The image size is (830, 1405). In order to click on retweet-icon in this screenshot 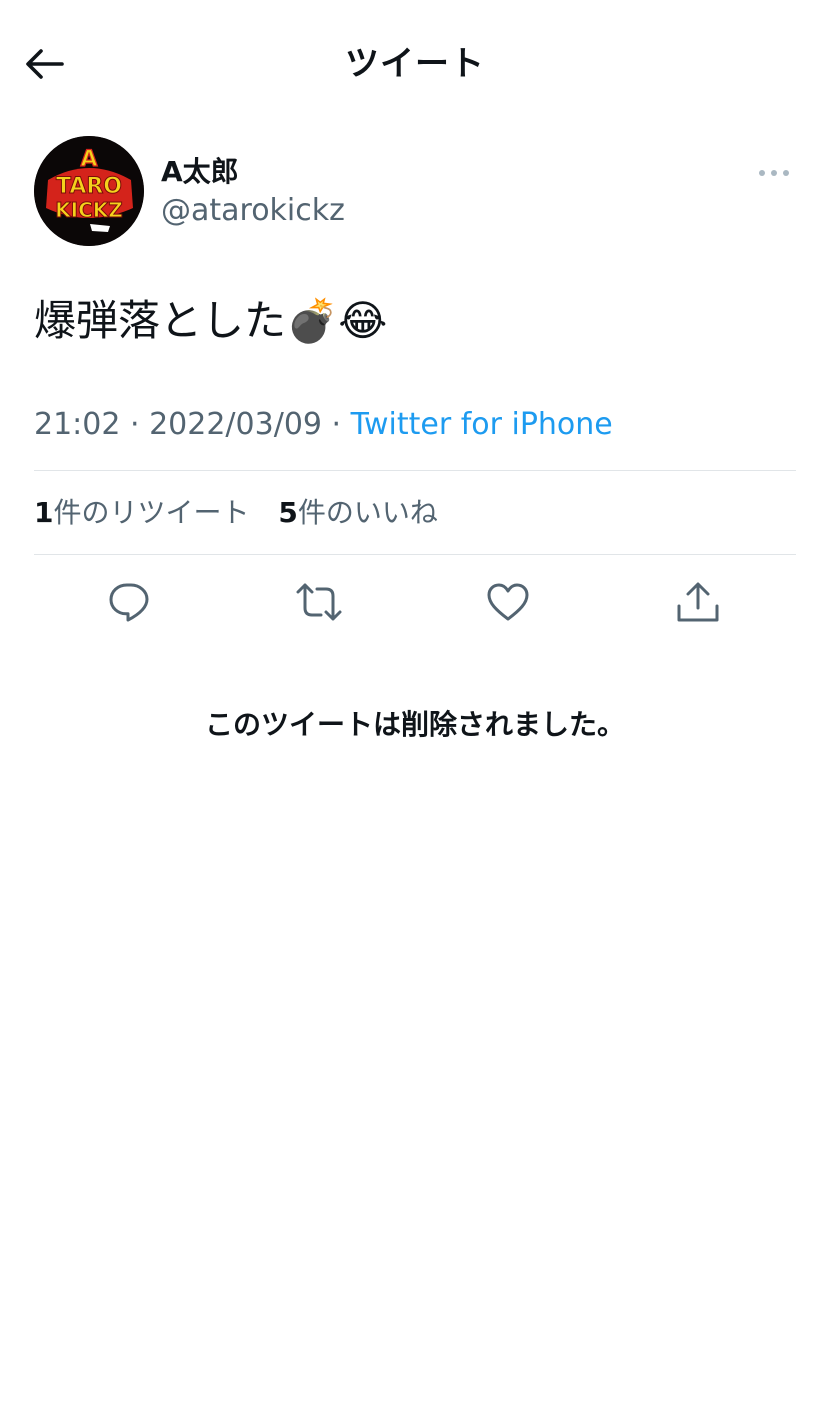, I will do `click(319, 602)`.